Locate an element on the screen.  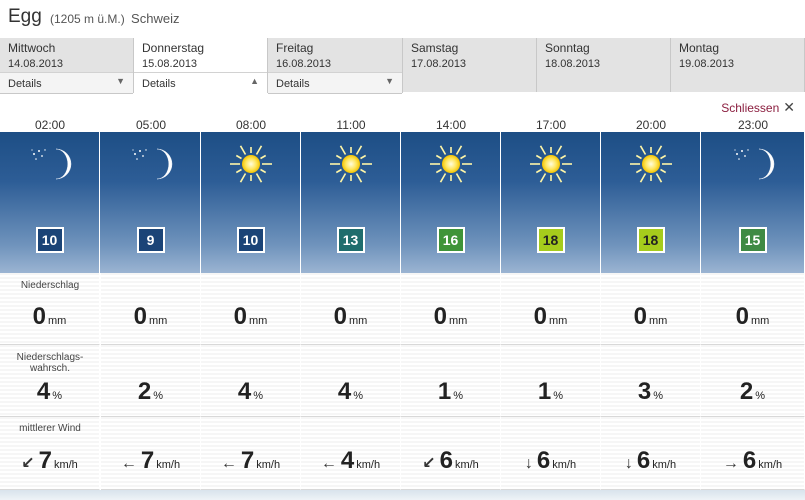
wind-value: ← 4 km/h is located at coordinates (350, 461).